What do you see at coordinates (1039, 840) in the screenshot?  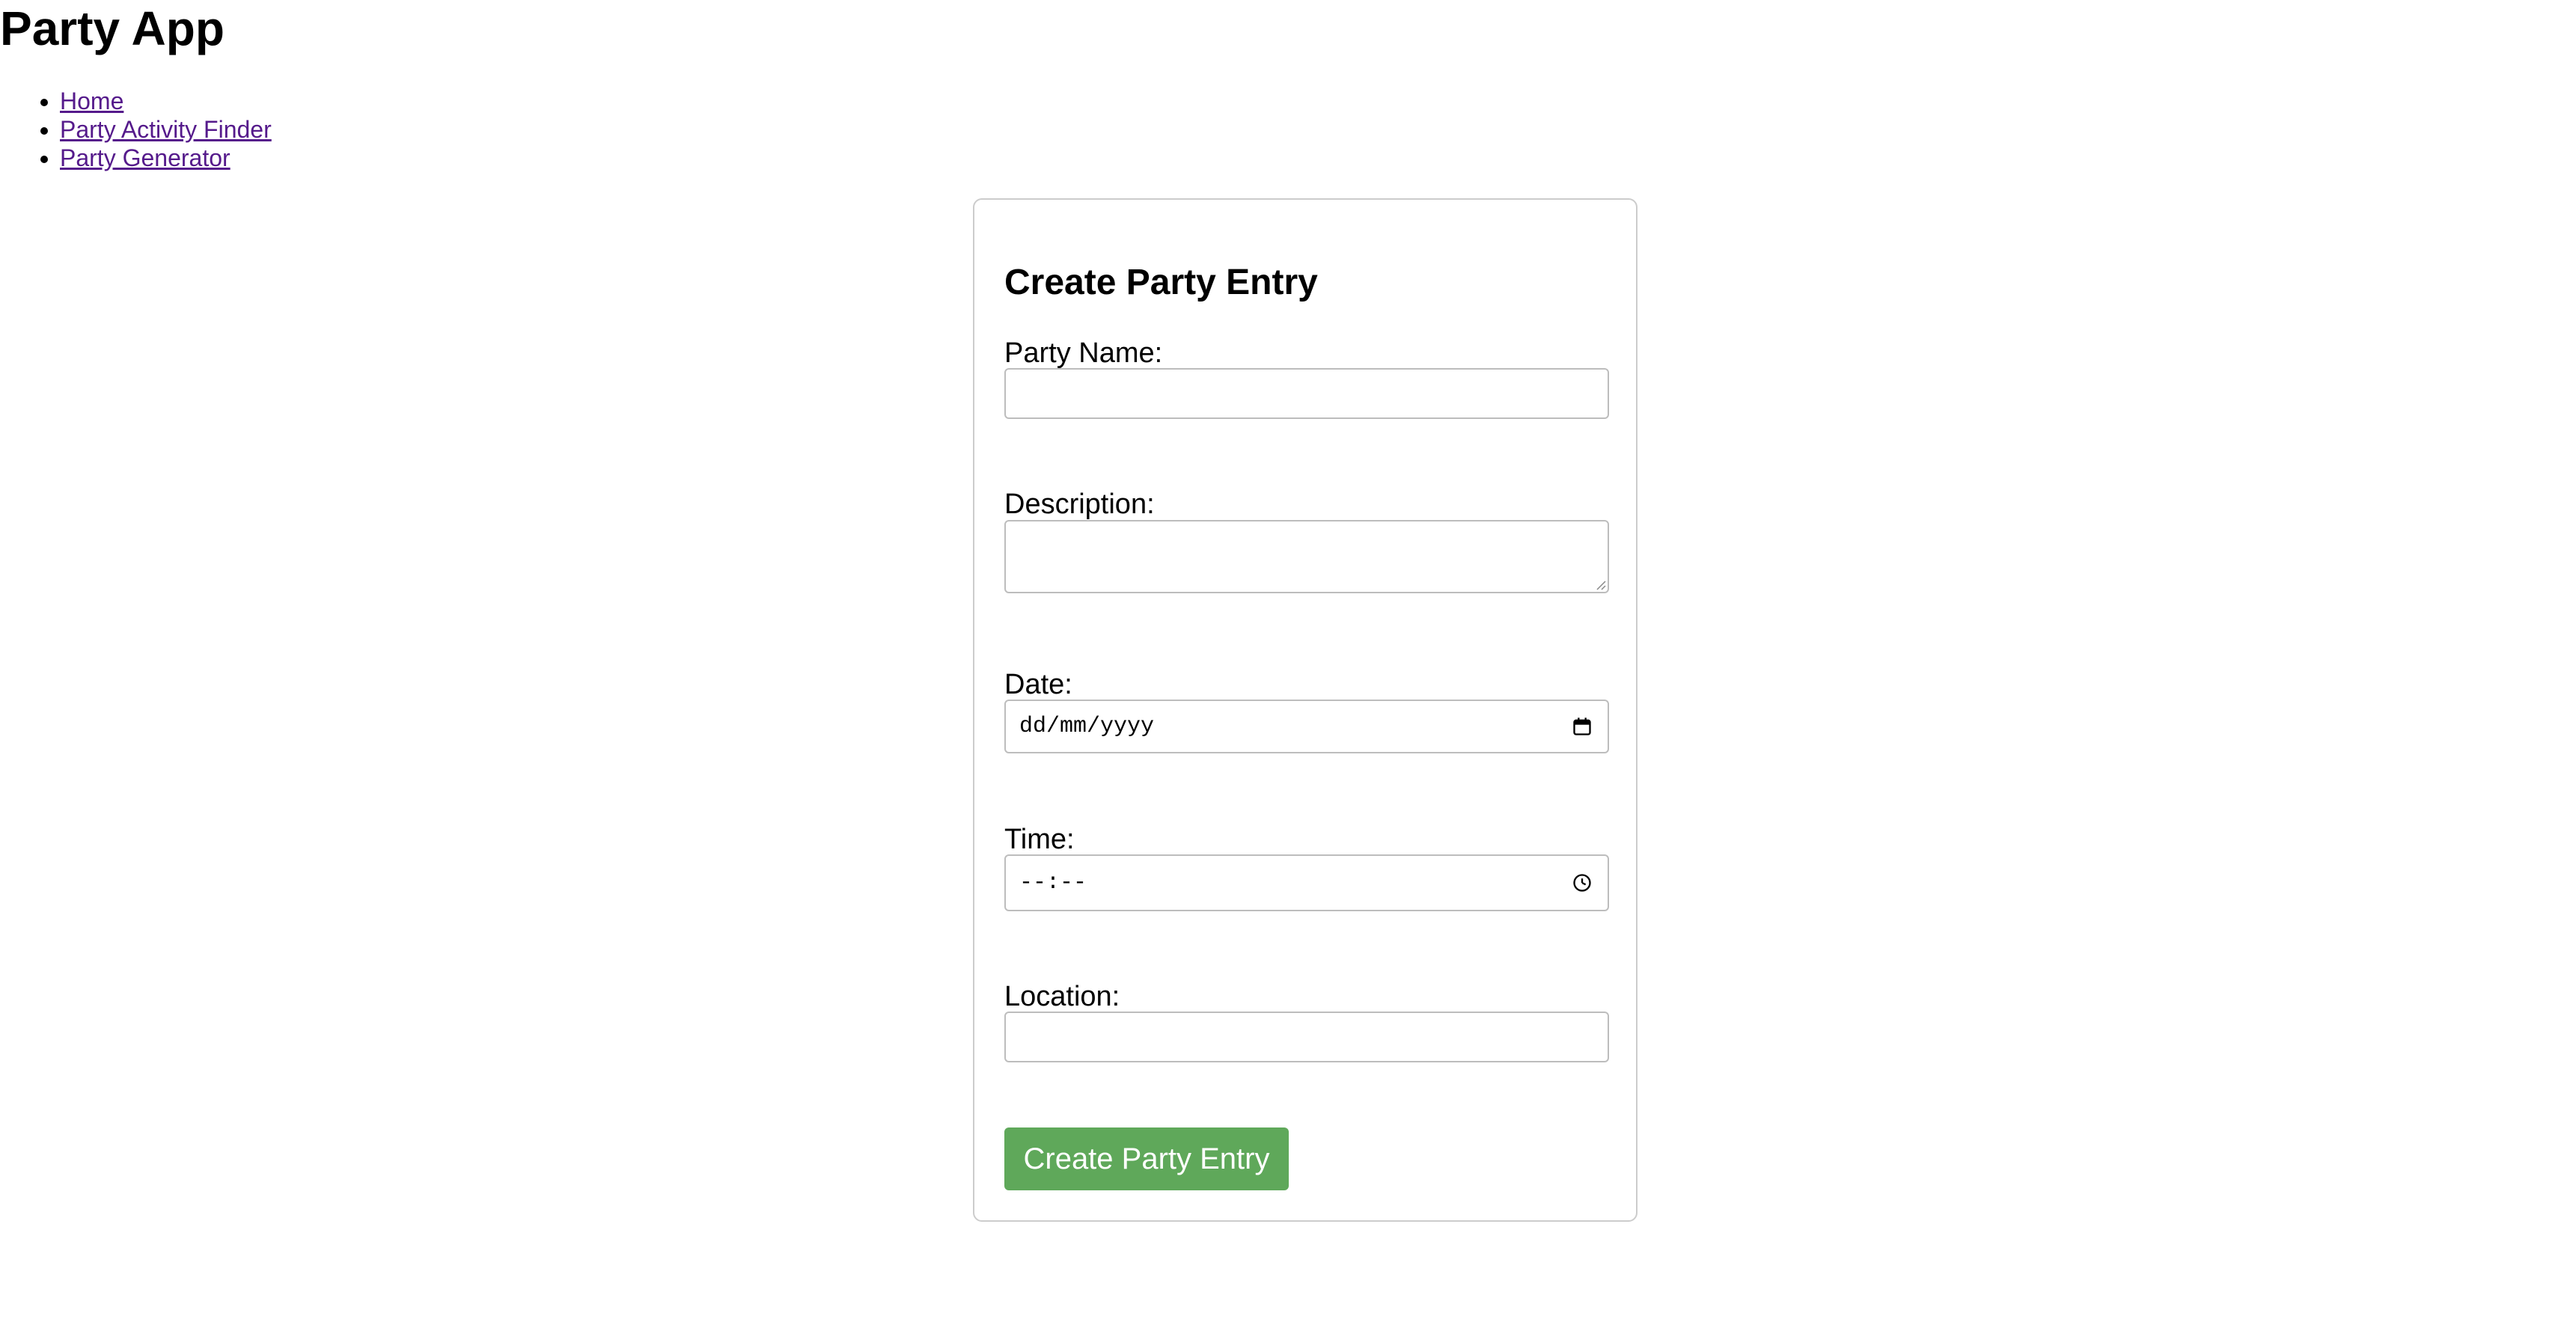 I see `time-label: Time:` at bounding box center [1039, 840].